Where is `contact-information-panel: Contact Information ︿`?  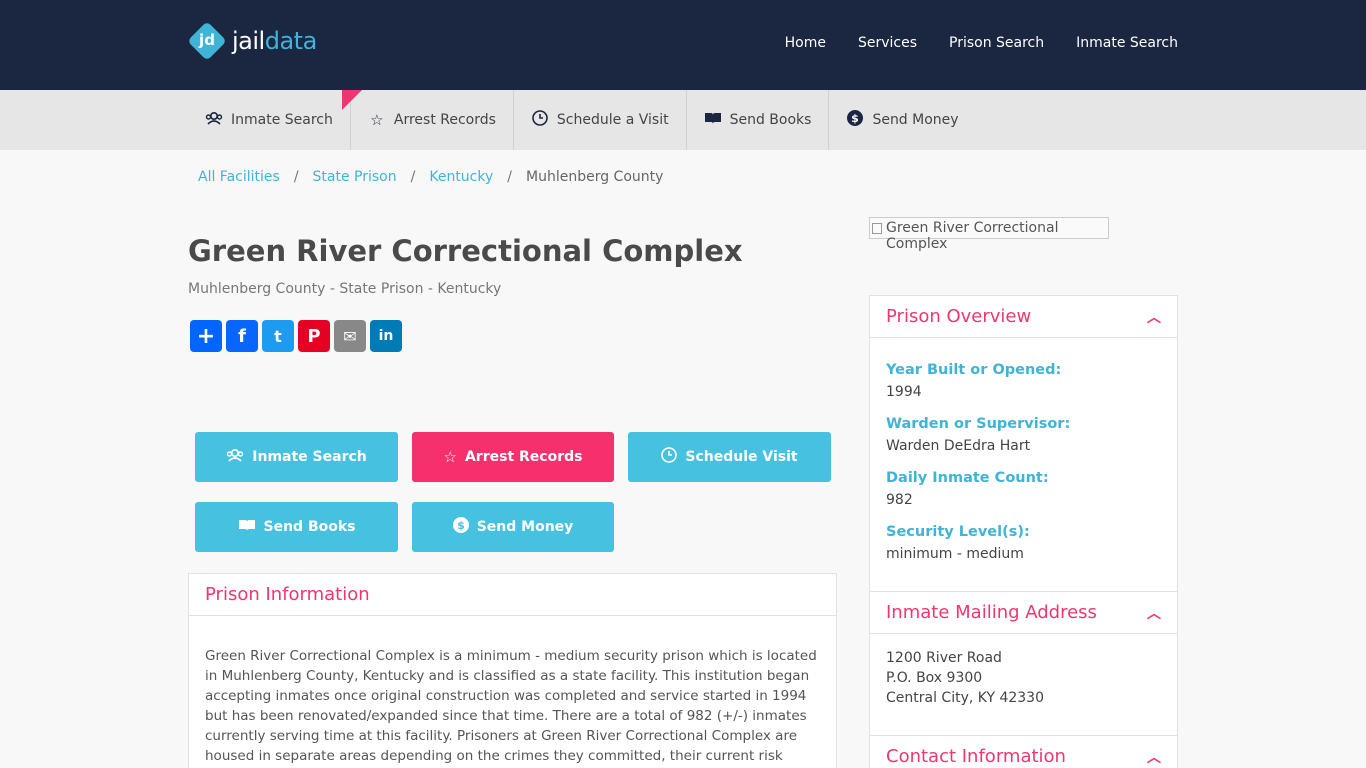 contact-information-panel: Contact Information ︿ is located at coordinates (1023, 751).